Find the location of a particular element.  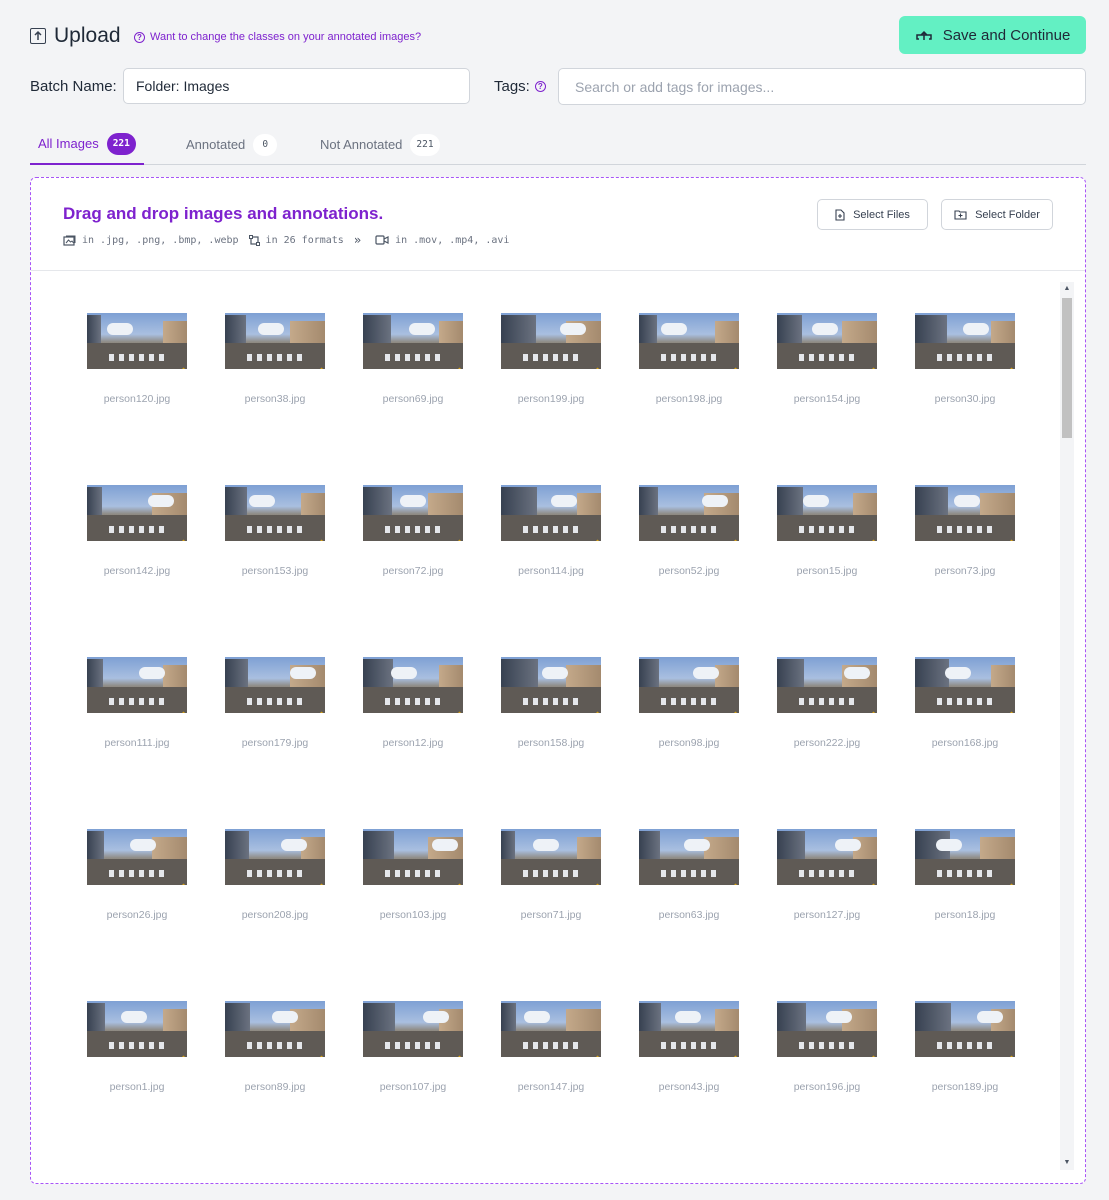

image-thumbnail-card: person43.jpg is located at coordinates (689, 1047).